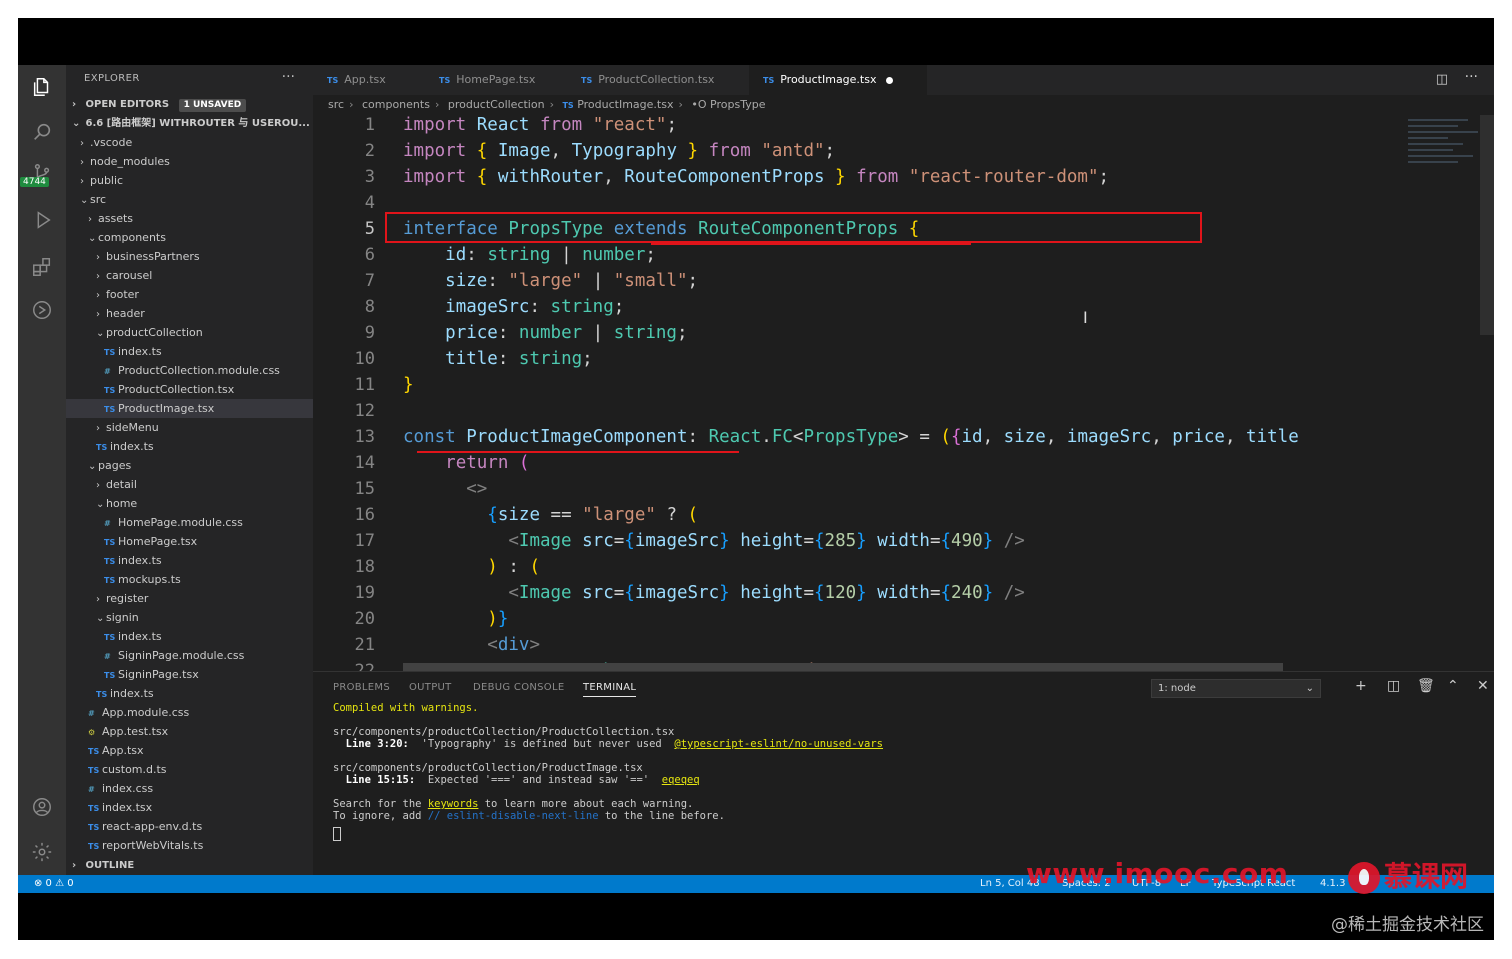  I want to click on code-line: )}, so click(455, 619).